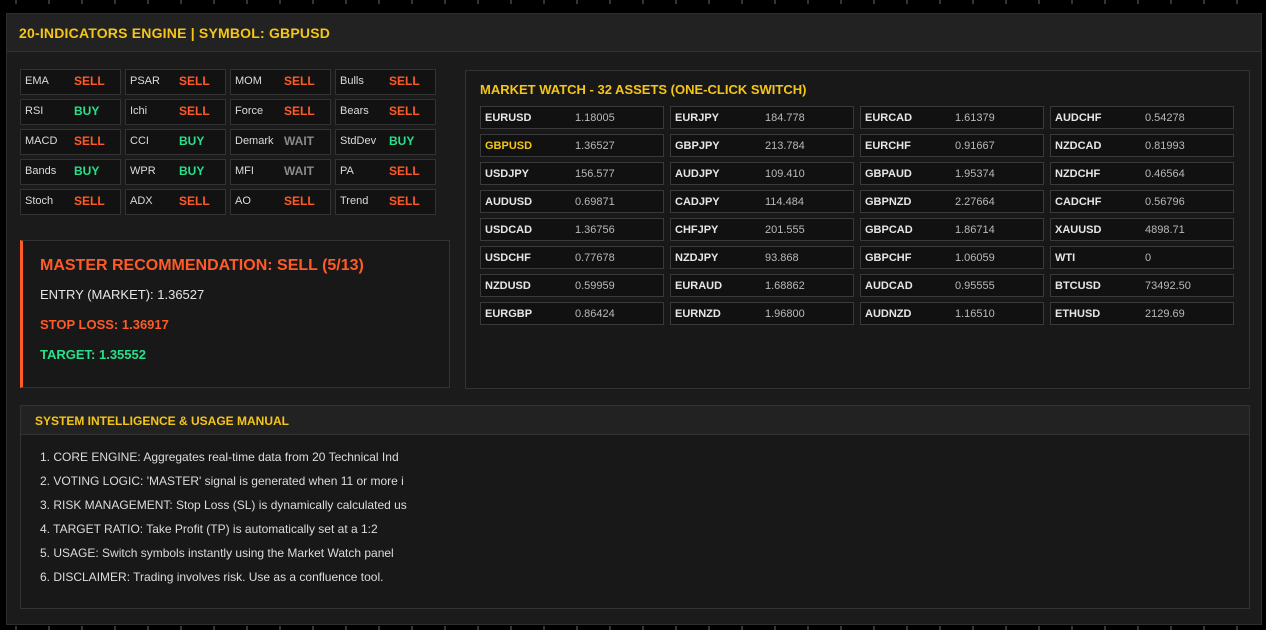 Image resolution: width=1266 pixels, height=630 pixels. Describe the element at coordinates (1142, 285) in the screenshot. I see `market-watch-cell-btcusd: BTCUSD 73492.50` at that location.